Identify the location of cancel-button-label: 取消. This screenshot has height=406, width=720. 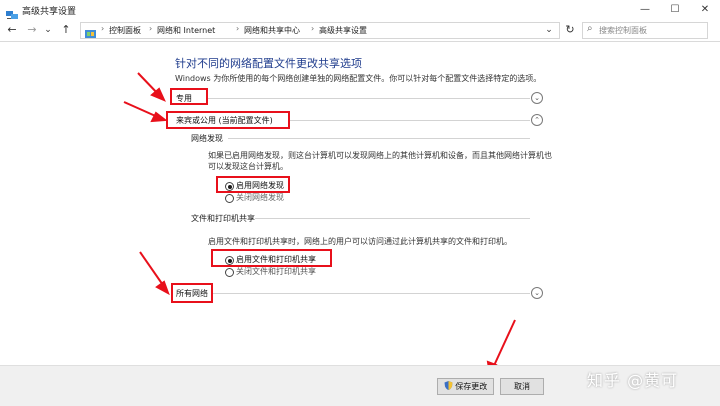
(522, 386).